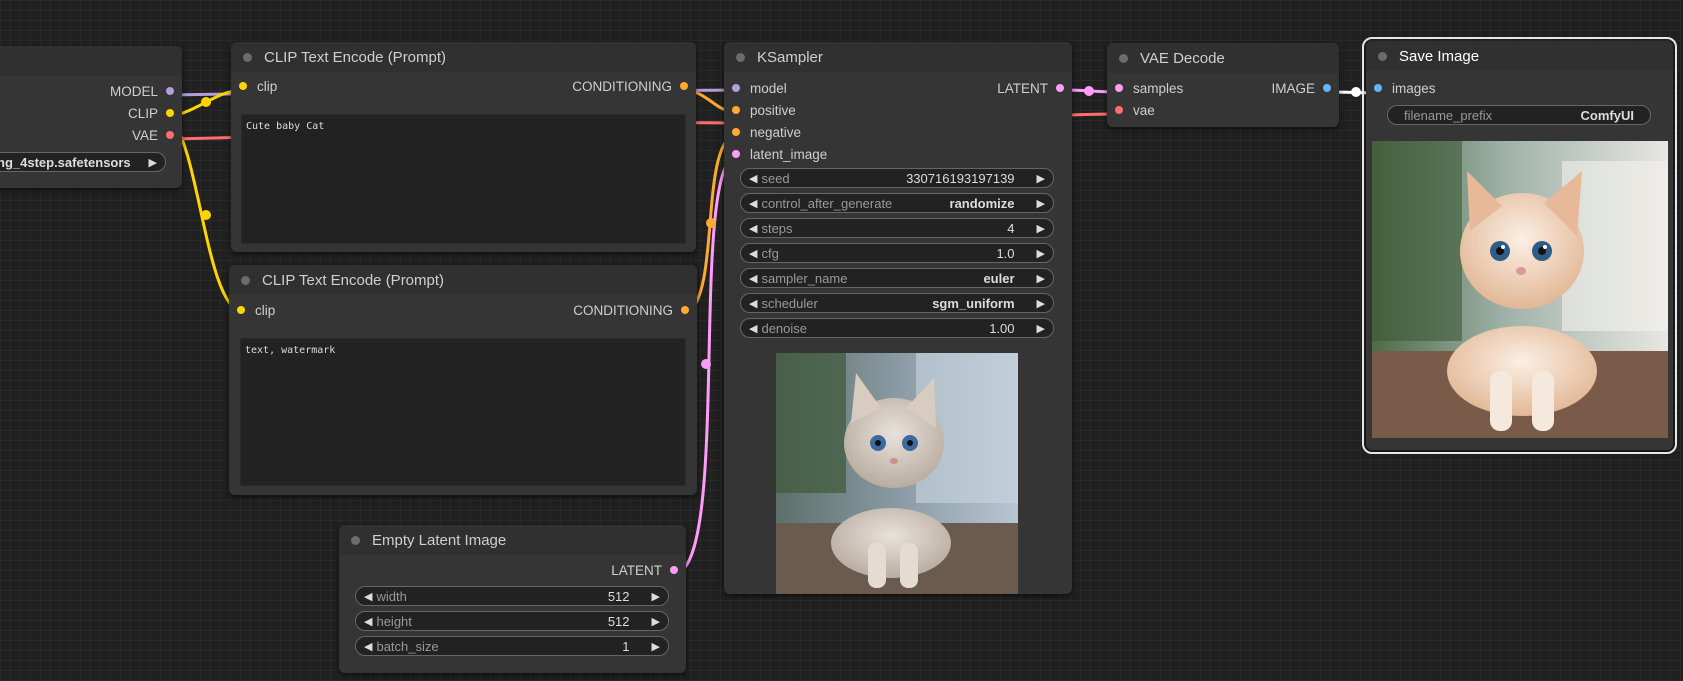 The height and width of the screenshot is (681, 1683). What do you see at coordinates (91, 113) in the screenshot?
I see `output-clip: CLIP` at bounding box center [91, 113].